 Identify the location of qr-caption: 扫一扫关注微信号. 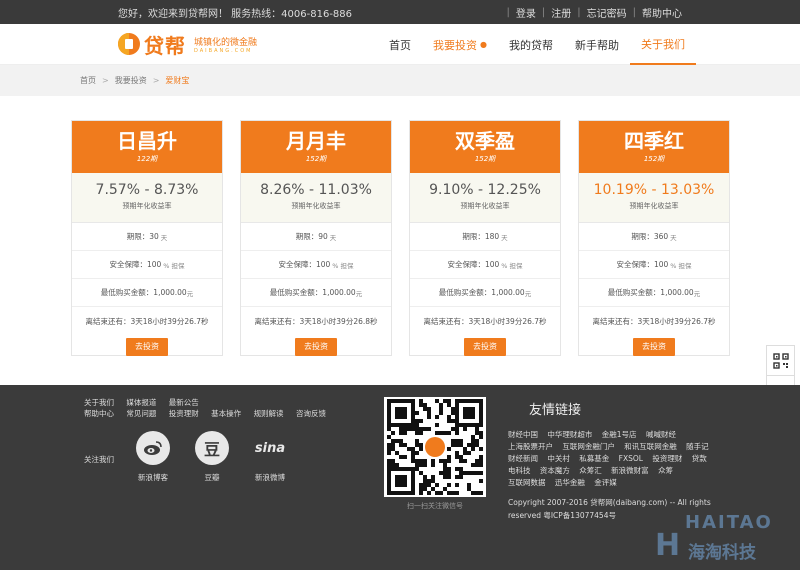
(435, 506).